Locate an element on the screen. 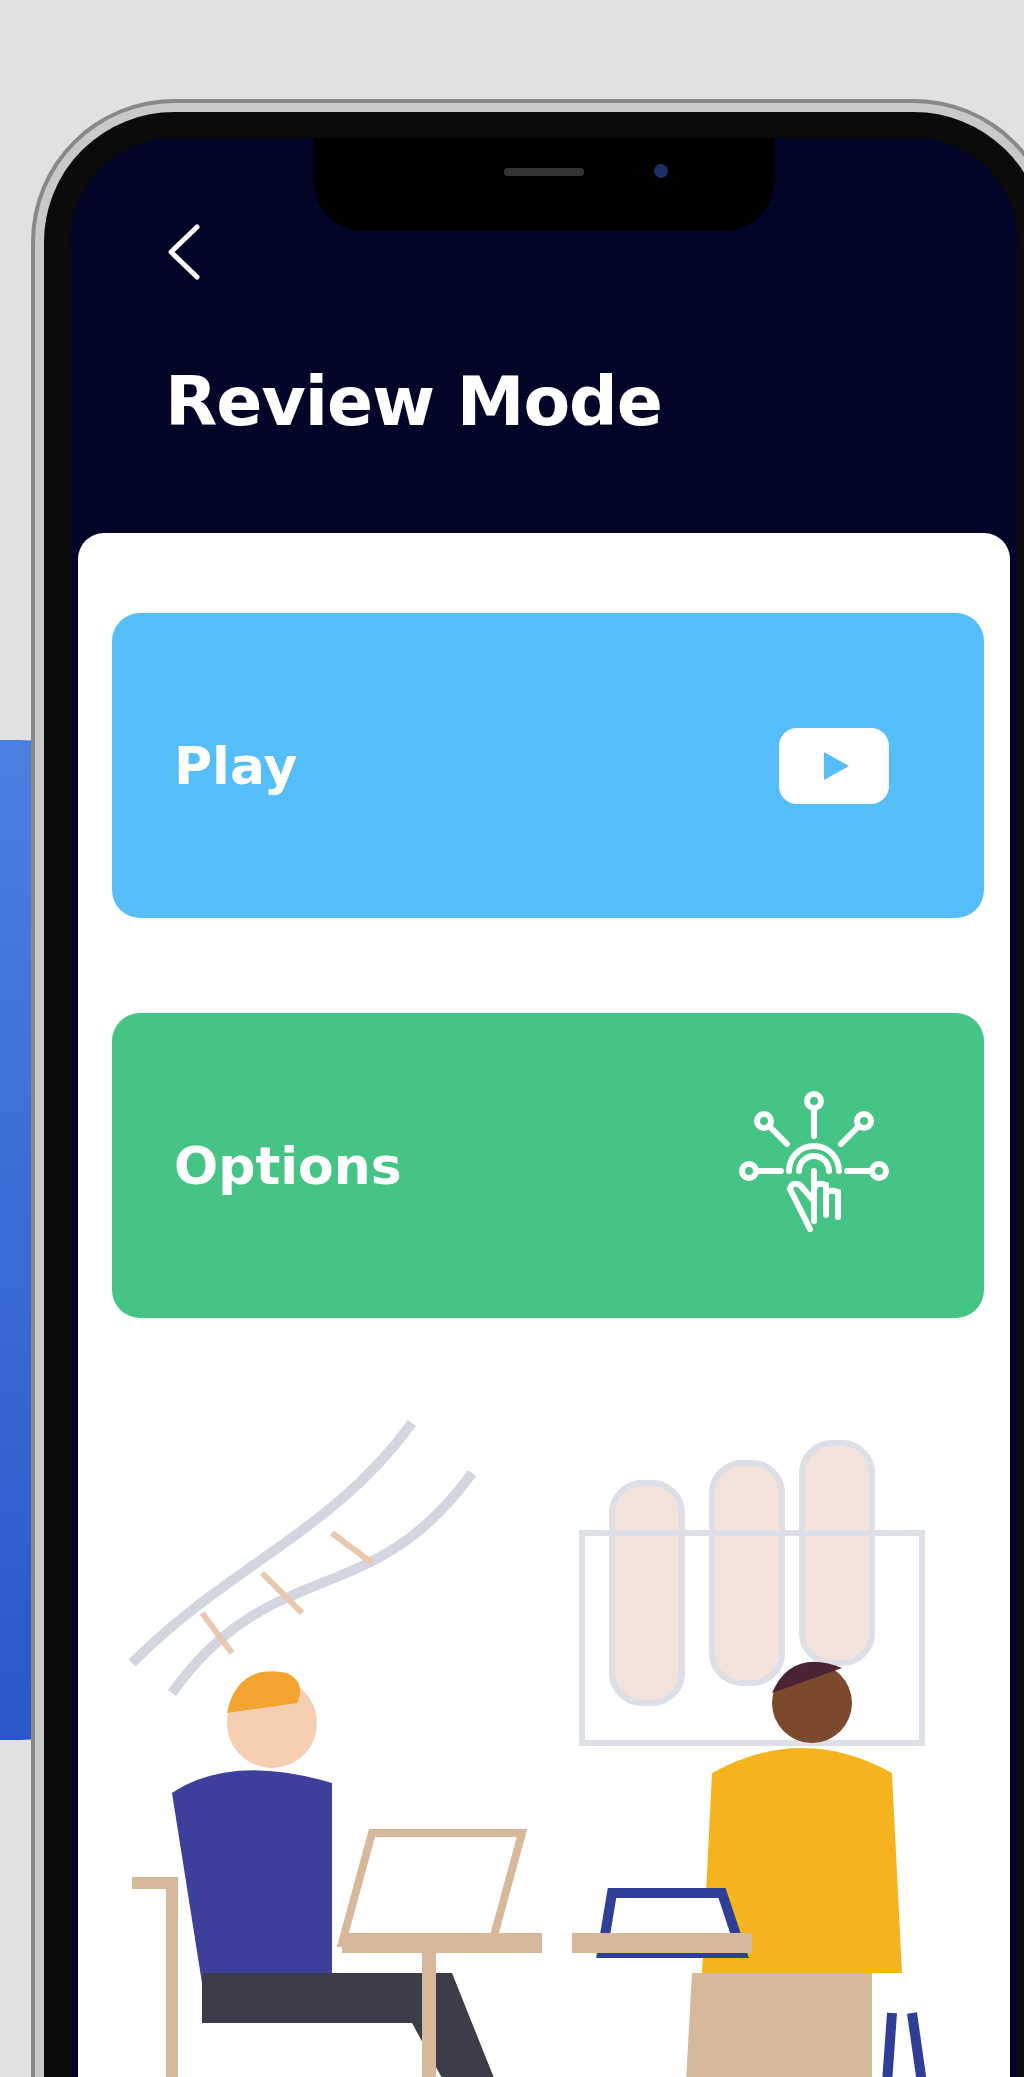 This screenshot has width=1024, height=2077. menu-button: Options is located at coordinates (548, 1165).